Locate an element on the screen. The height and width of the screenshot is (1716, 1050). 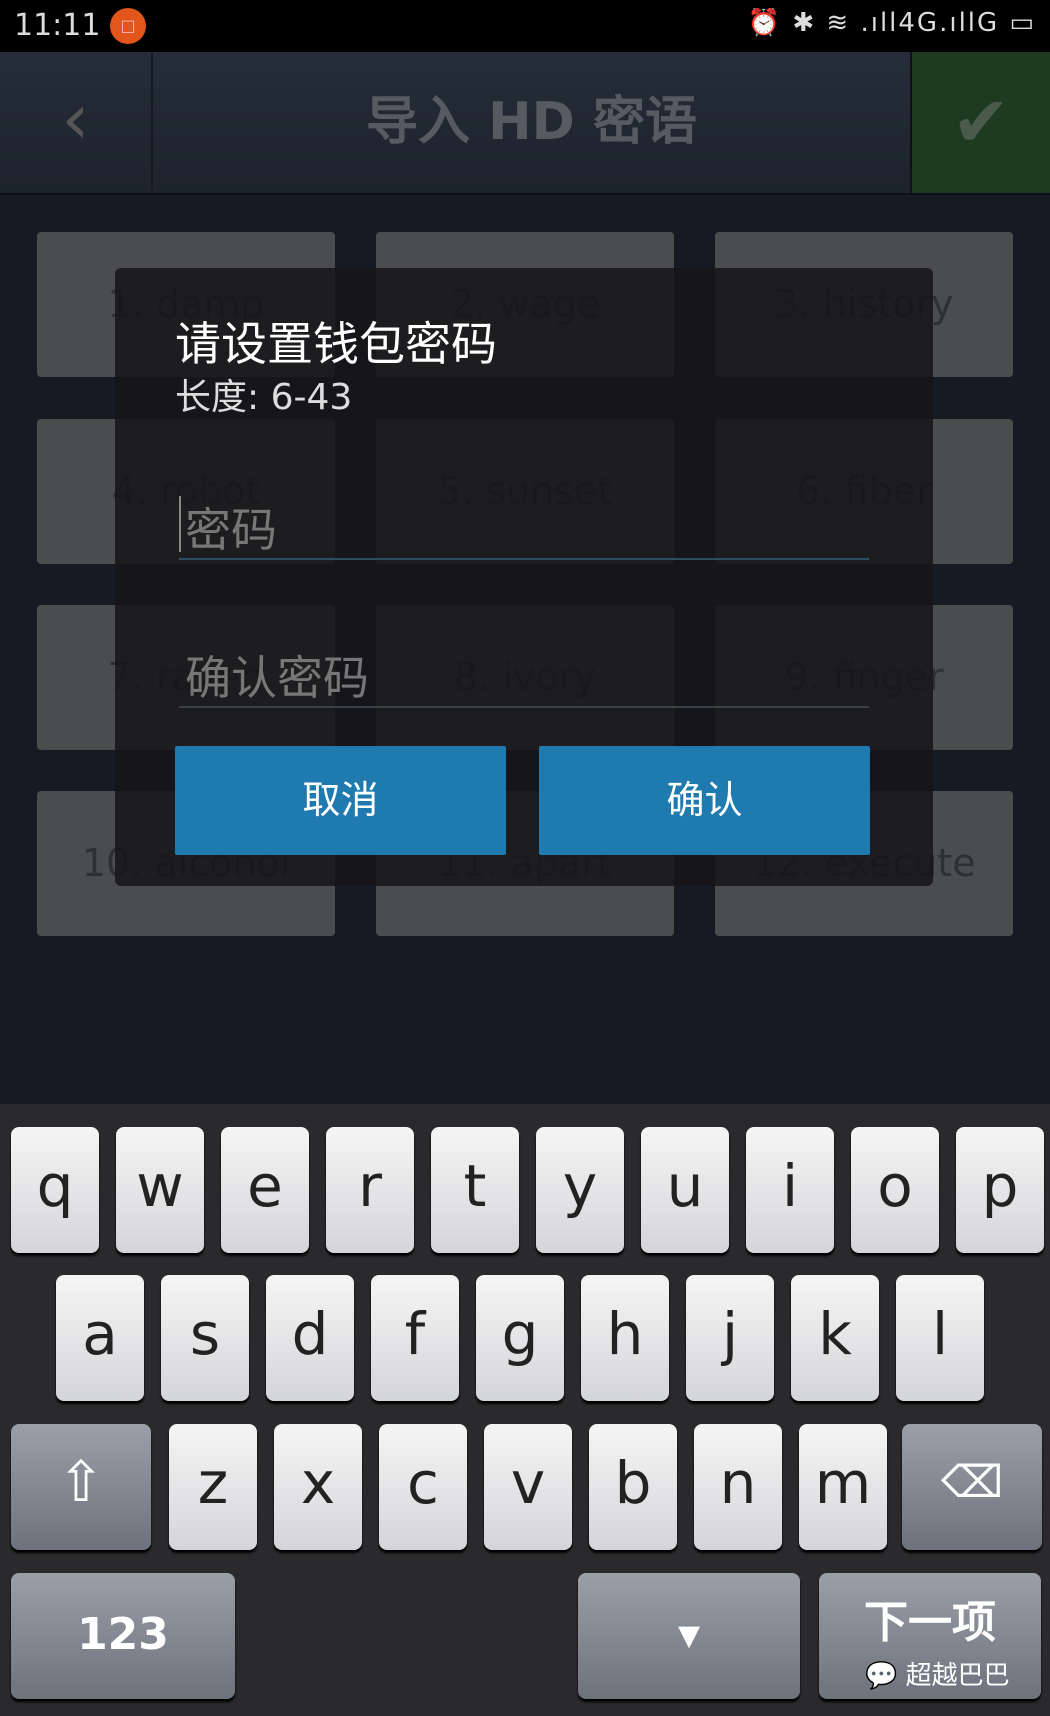
watermark-text: 超越巴巴 is located at coordinates (957, 1676).